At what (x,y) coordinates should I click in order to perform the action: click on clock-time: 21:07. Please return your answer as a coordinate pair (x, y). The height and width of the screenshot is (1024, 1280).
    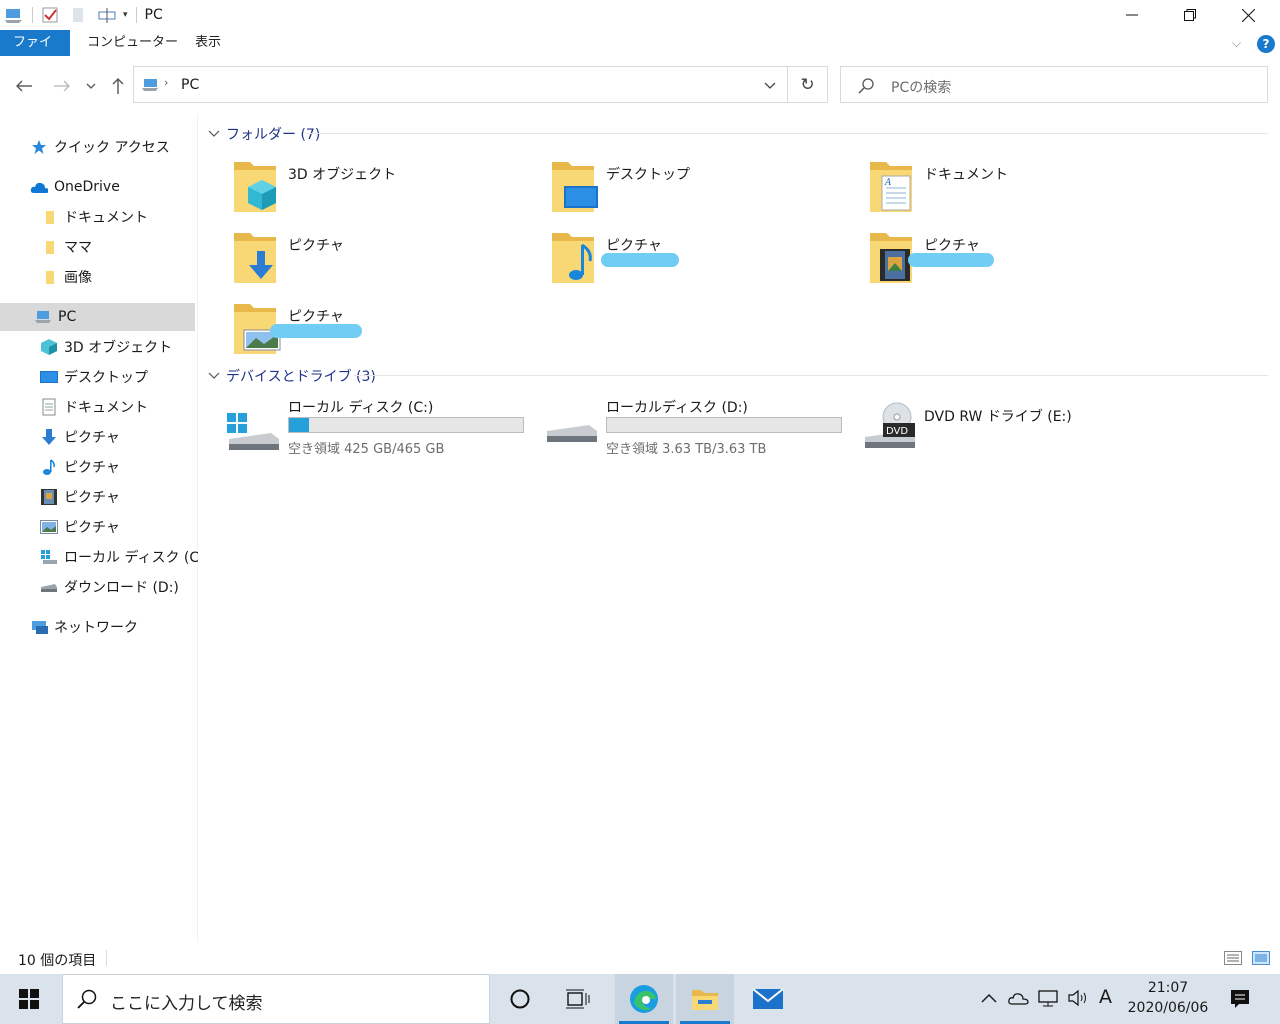
    Looking at the image, I should click on (1168, 988).